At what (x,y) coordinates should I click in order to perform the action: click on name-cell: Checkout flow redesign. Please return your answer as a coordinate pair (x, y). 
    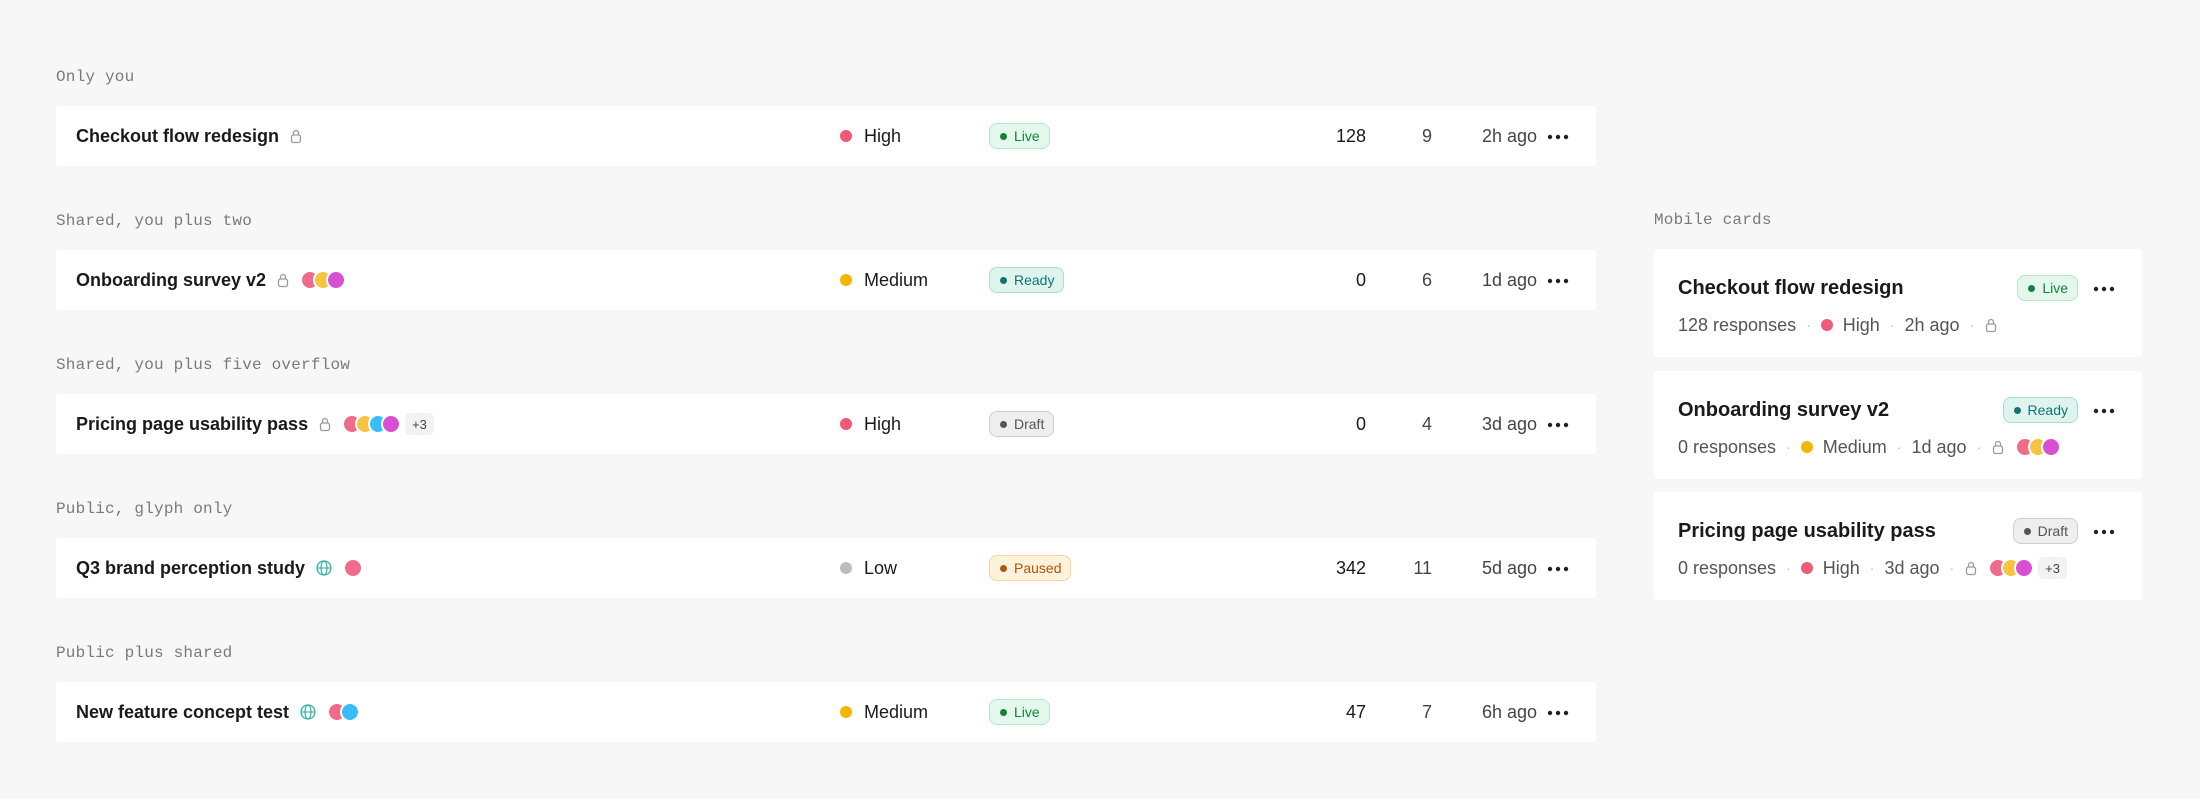
    Looking at the image, I should click on (189, 136).